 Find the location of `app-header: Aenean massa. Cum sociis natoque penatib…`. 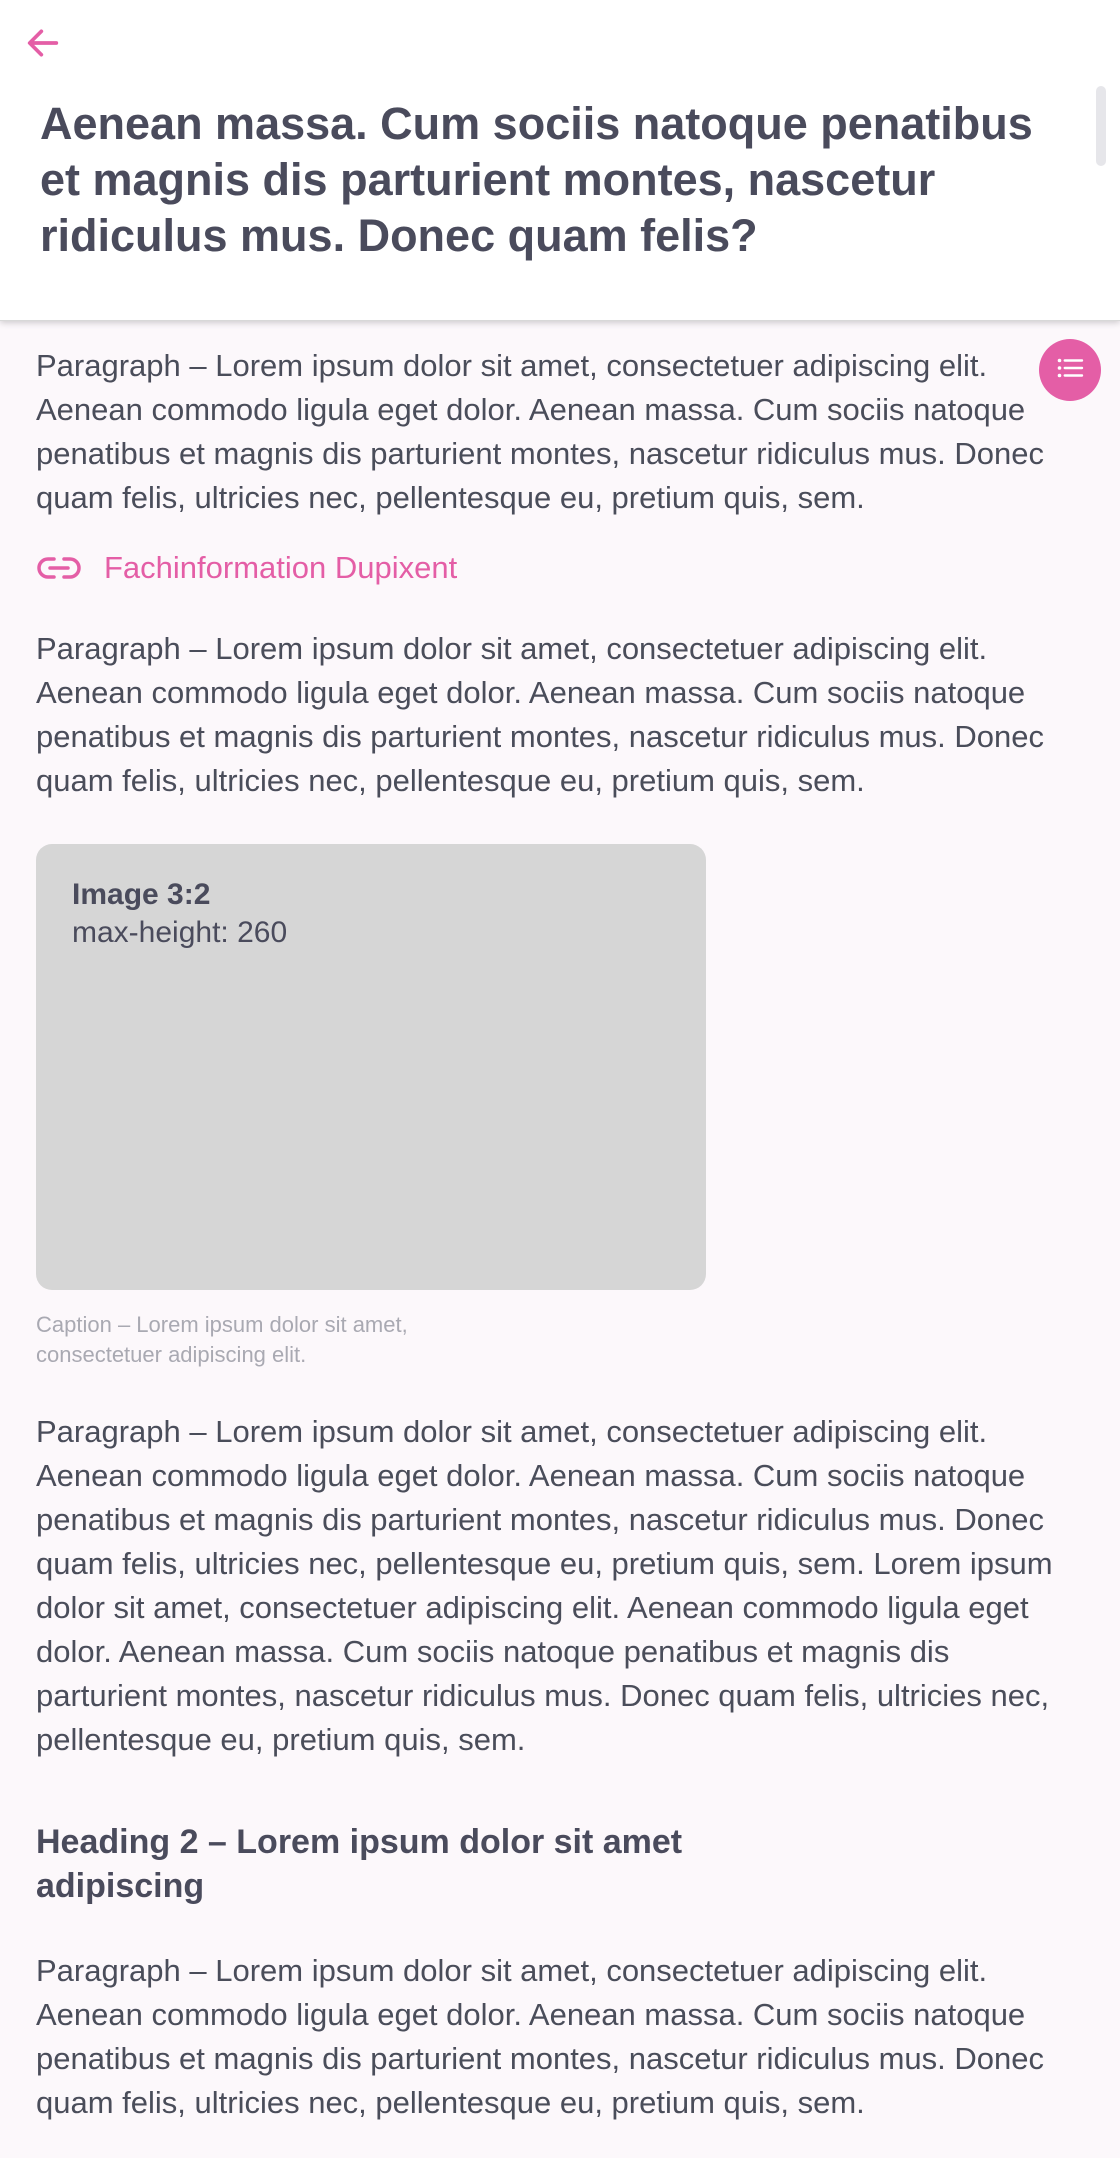

app-header: Aenean massa. Cum sociis natoque penatib… is located at coordinates (560, 160).